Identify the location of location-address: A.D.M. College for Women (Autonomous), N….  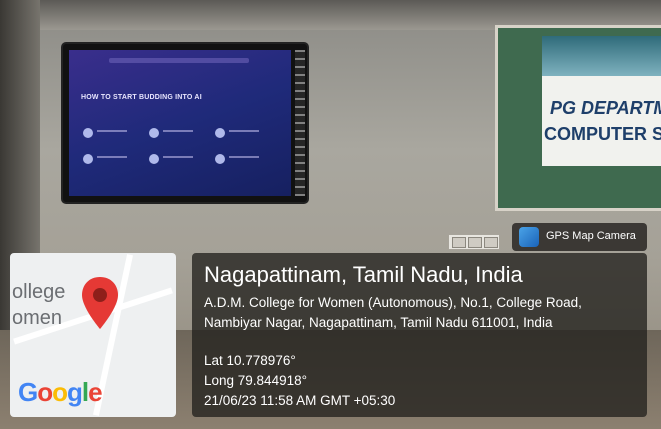
(393, 312).